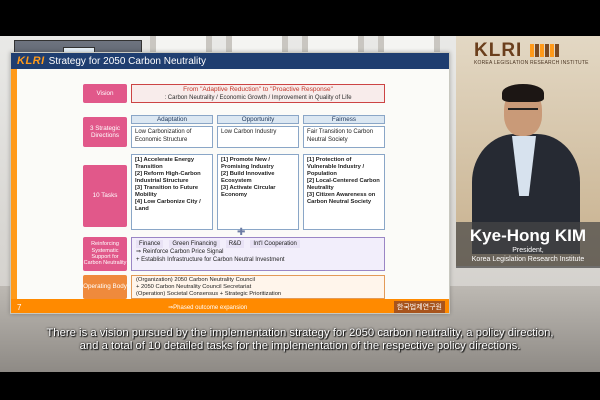 This screenshot has height=400, width=600. I want to click on task-item: [2] Local-Centered Carbon Neutrality, so click(343, 184).